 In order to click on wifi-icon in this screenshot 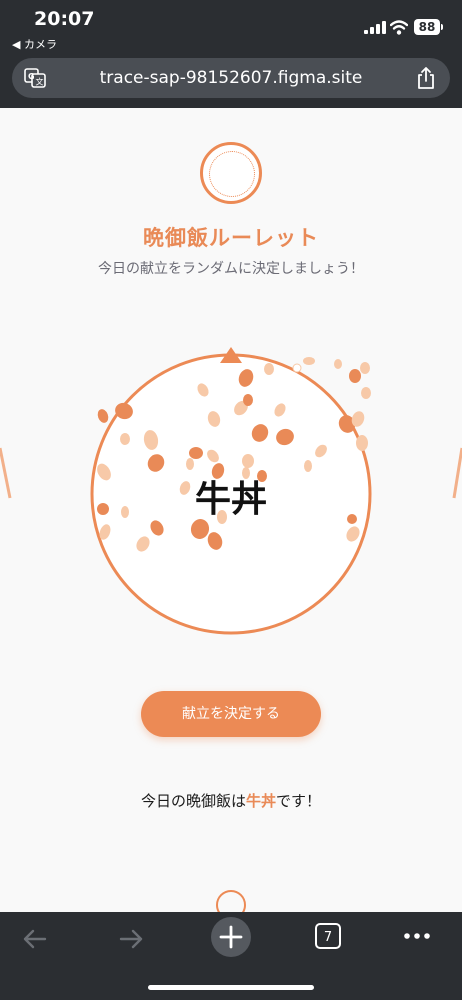, I will do `click(399, 27)`.